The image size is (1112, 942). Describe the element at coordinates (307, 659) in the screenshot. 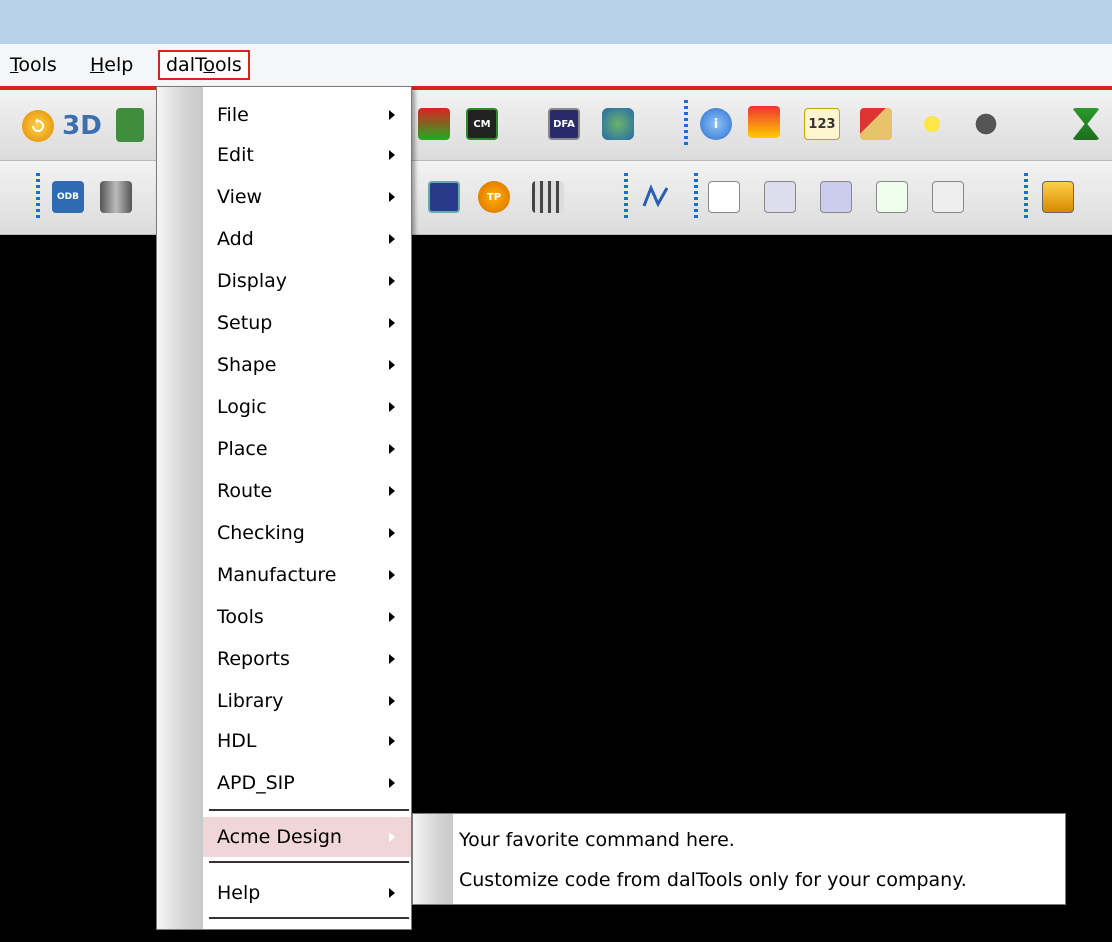

I see `menu-item-reports: Reports` at that location.